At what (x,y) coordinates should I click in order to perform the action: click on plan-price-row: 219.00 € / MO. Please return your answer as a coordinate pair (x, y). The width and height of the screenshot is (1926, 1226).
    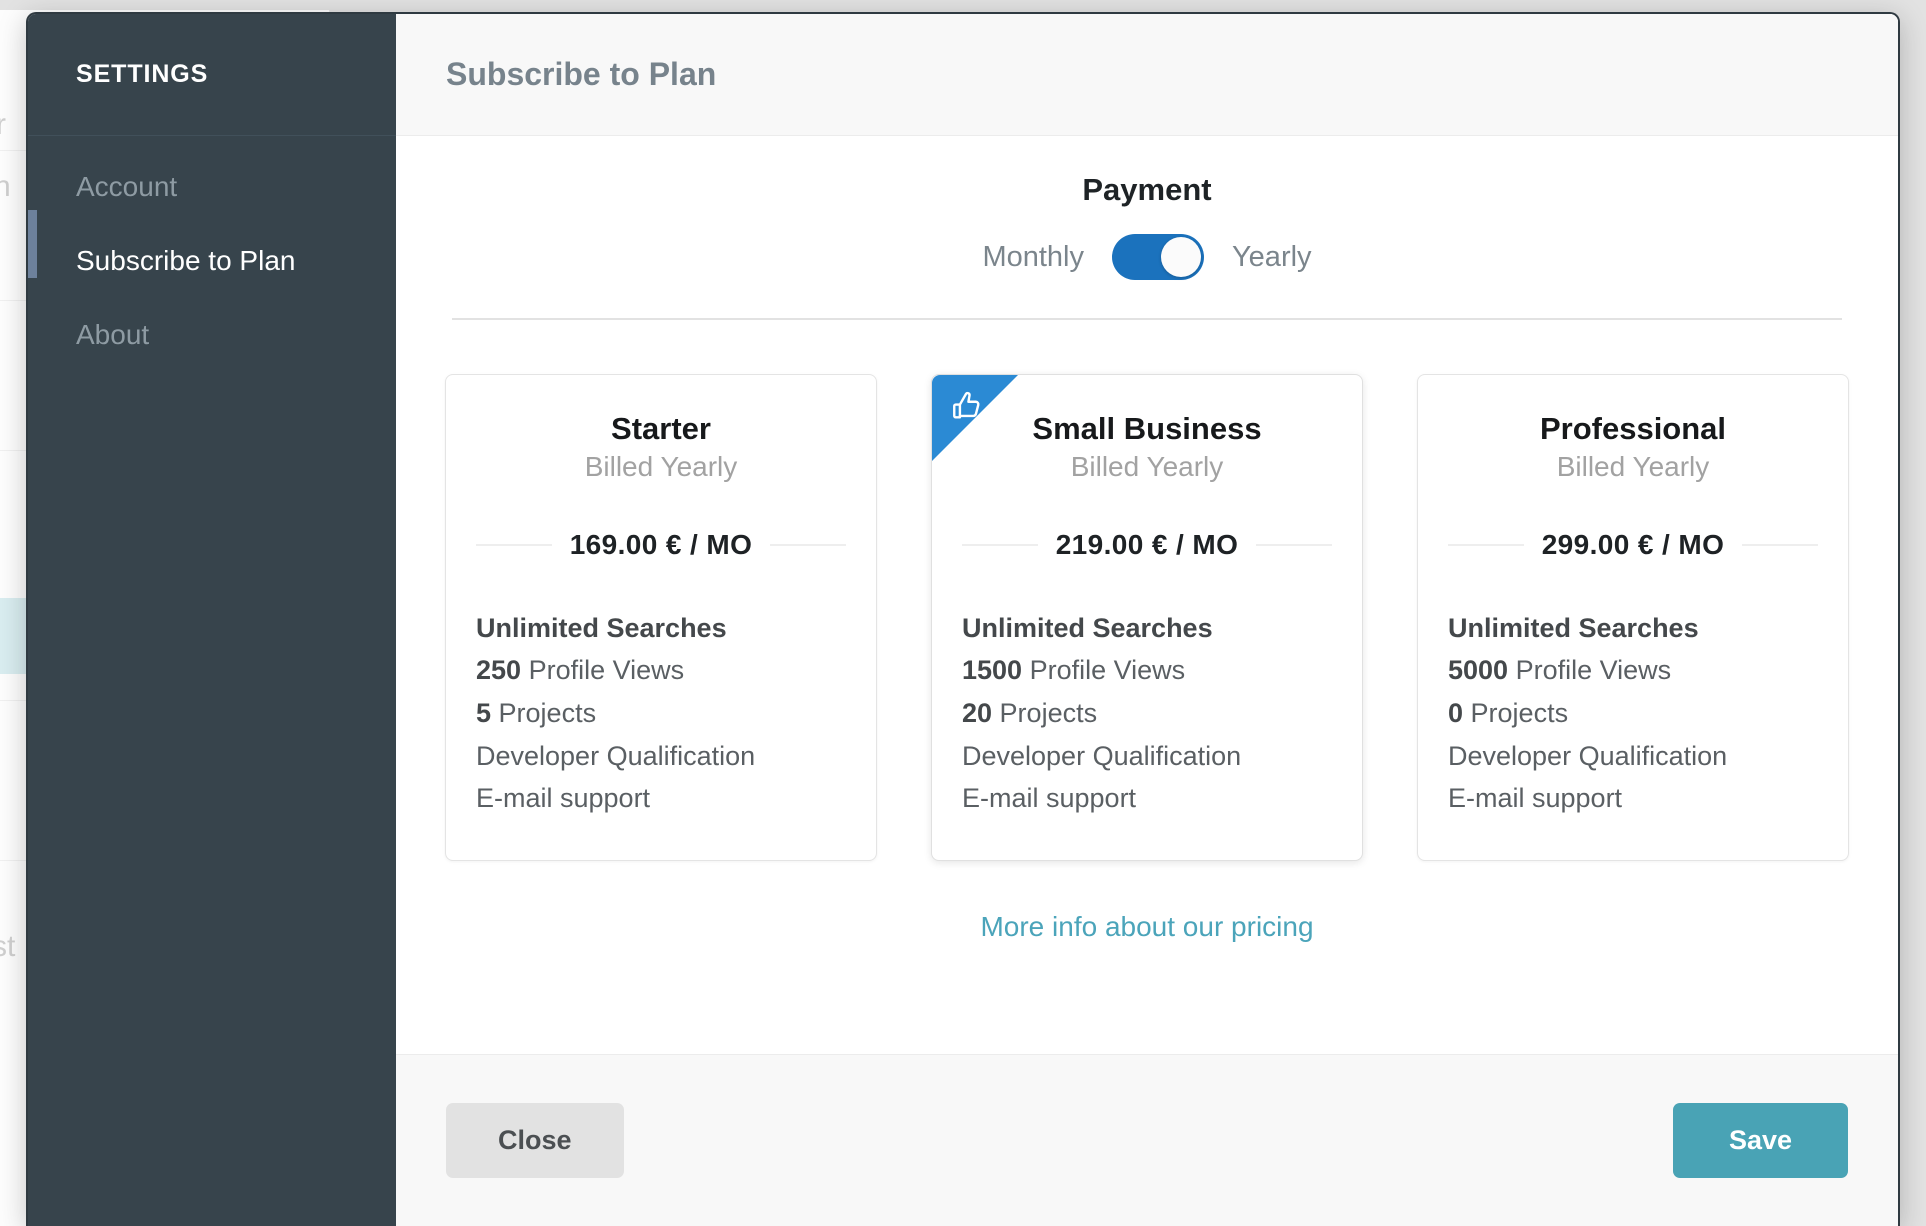
    Looking at the image, I should click on (1147, 544).